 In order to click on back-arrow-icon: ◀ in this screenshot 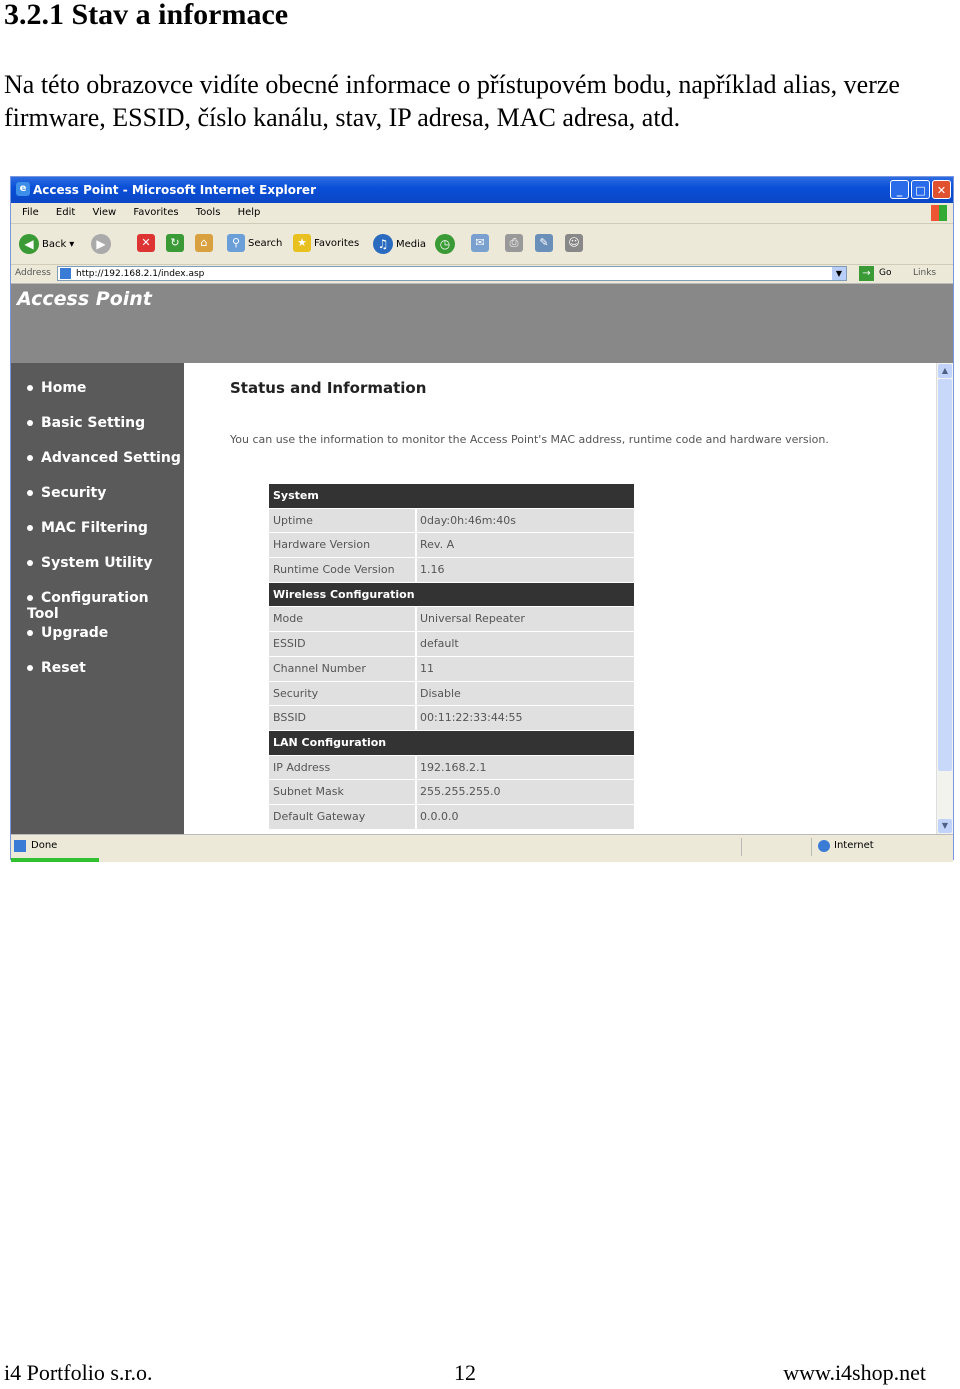, I will do `click(29, 244)`.